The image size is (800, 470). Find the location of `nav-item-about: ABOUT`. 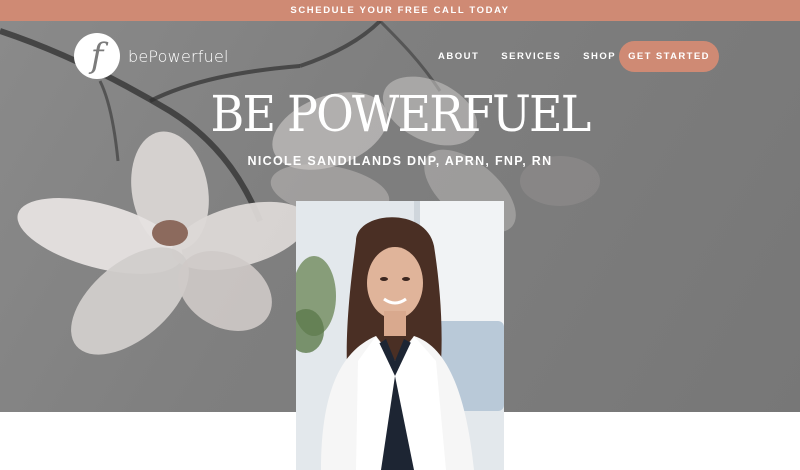

nav-item-about: ABOUT is located at coordinates (458, 56).